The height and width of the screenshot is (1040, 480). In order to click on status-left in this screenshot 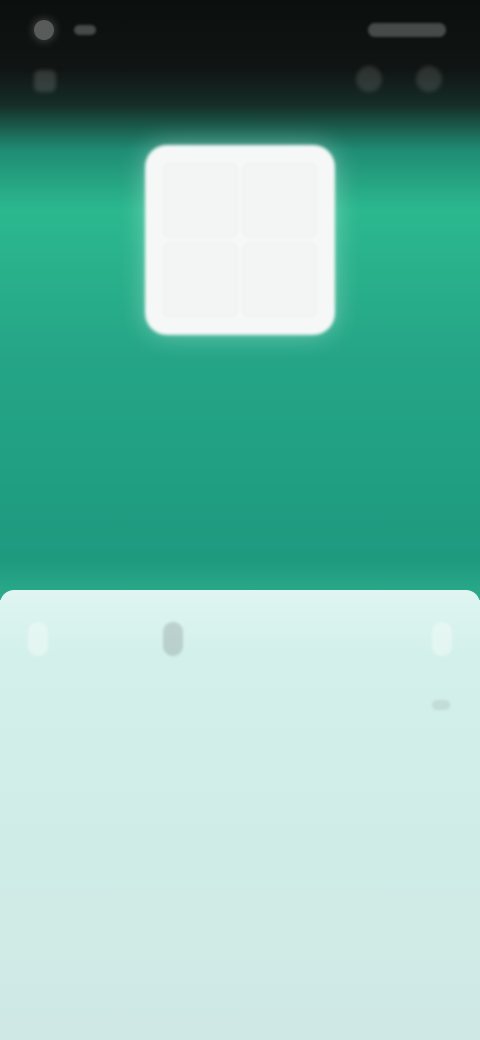, I will do `click(65, 30)`.